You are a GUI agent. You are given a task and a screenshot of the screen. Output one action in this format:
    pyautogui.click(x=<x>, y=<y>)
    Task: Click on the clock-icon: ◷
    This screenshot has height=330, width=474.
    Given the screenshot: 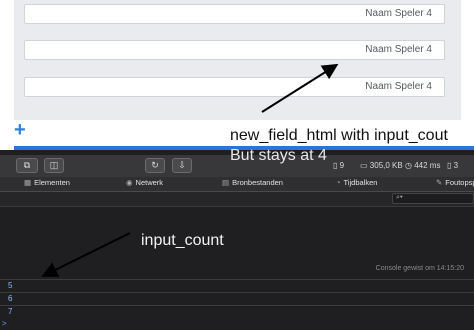 What is the action you would take?
    pyautogui.click(x=408, y=165)
    